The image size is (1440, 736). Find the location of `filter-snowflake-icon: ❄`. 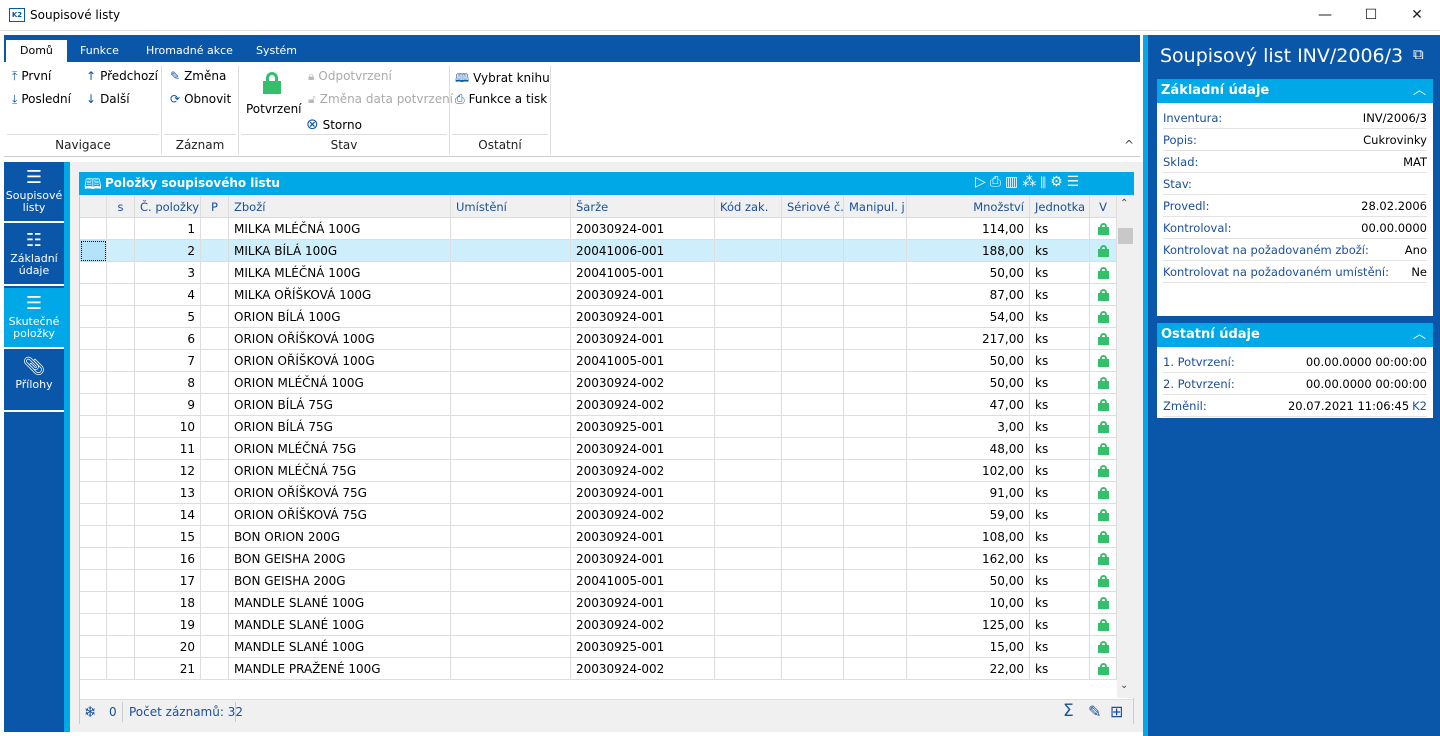

filter-snowflake-icon: ❄ is located at coordinates (90, 712).